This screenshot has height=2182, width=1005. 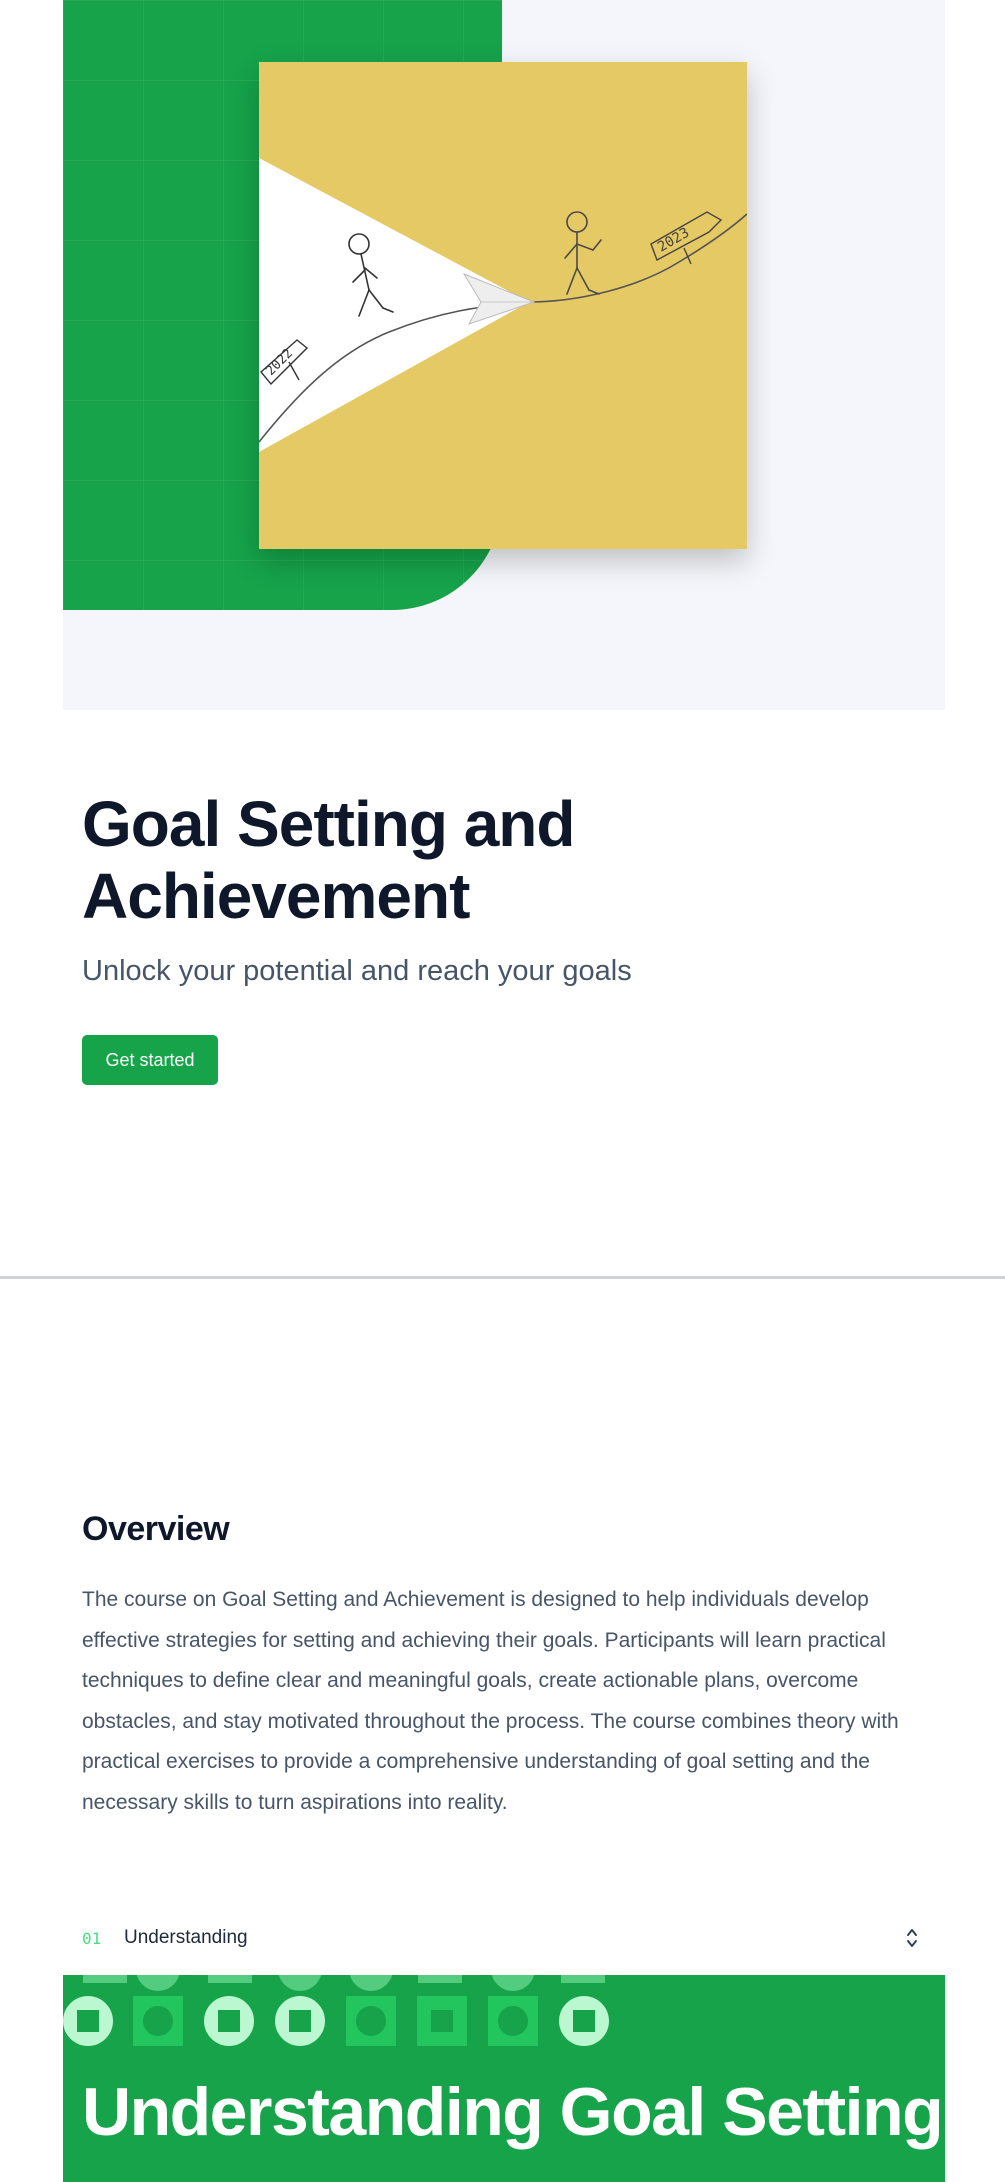 What do you see at coordinates (502, 1938) in the screenshot?
I see `module-accordion-01: 01 Understanding` at bounding box center [502, 1938].